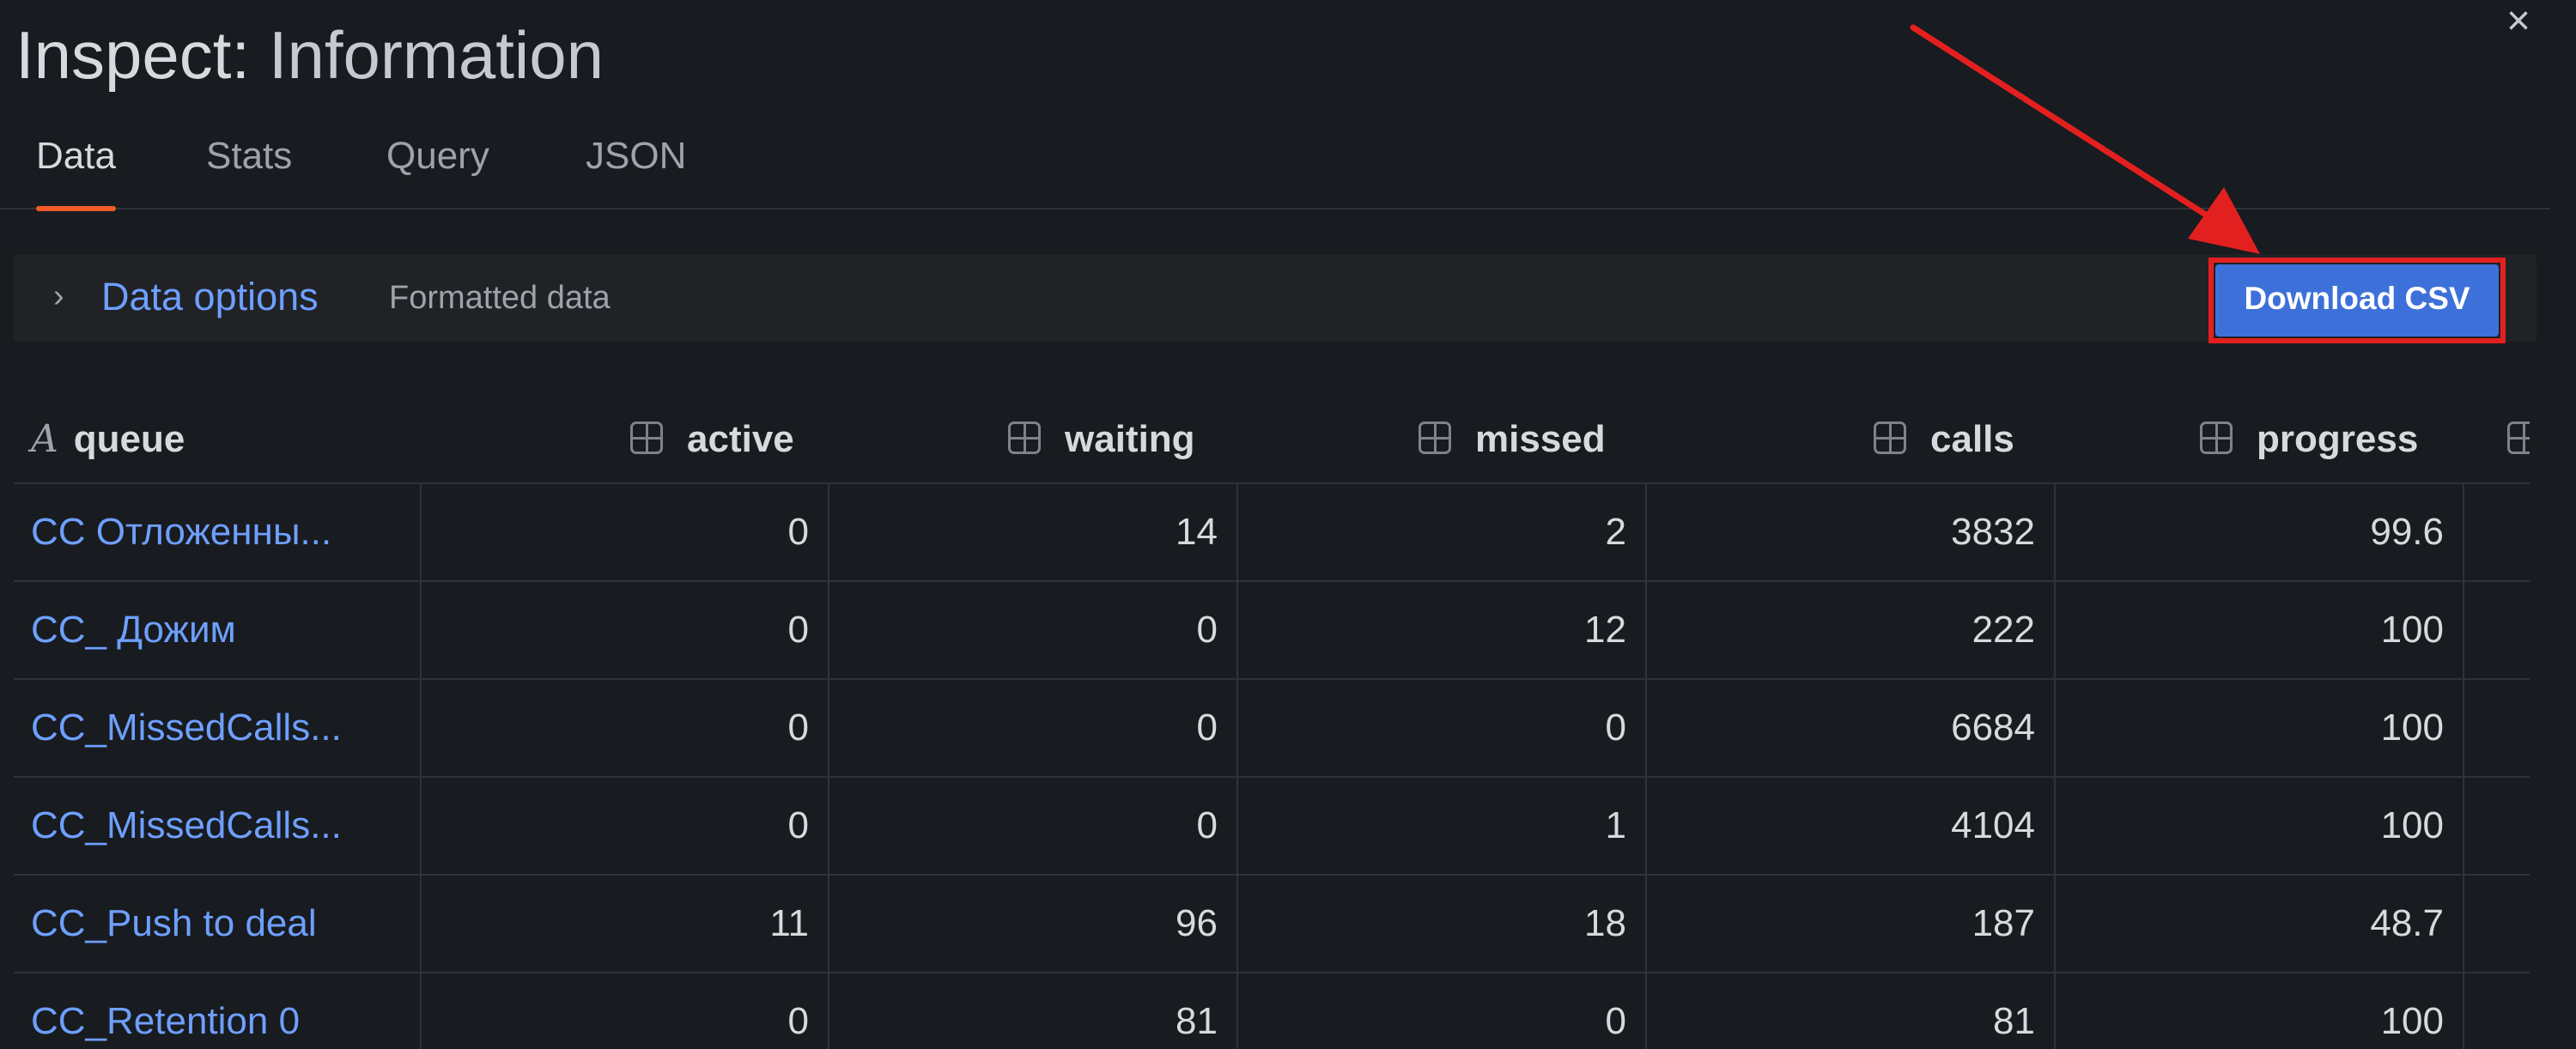 The height and width of the screenshot is (1049, 2576). I want to click on table-row: CC_MissedCalls... 0 0 1 4104 100, so click(1272, 827).